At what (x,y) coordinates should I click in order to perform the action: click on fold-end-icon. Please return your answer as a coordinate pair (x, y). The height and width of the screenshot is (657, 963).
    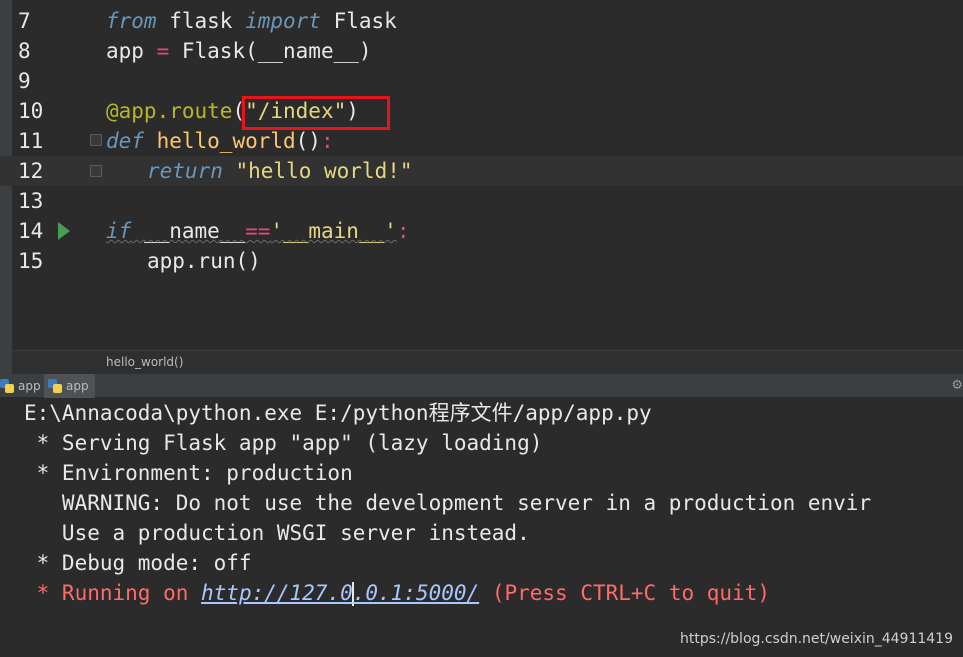
    Looking at the image, I should click on (96, 171).